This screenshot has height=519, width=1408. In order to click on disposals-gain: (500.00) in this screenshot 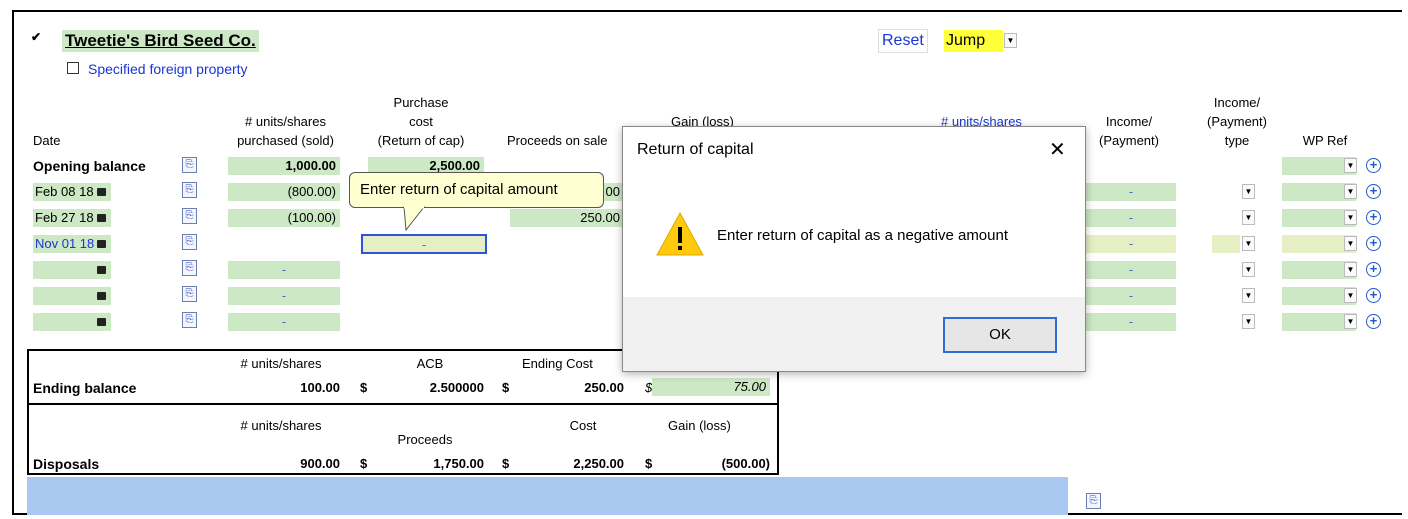, I will do `click(745, 463)`.